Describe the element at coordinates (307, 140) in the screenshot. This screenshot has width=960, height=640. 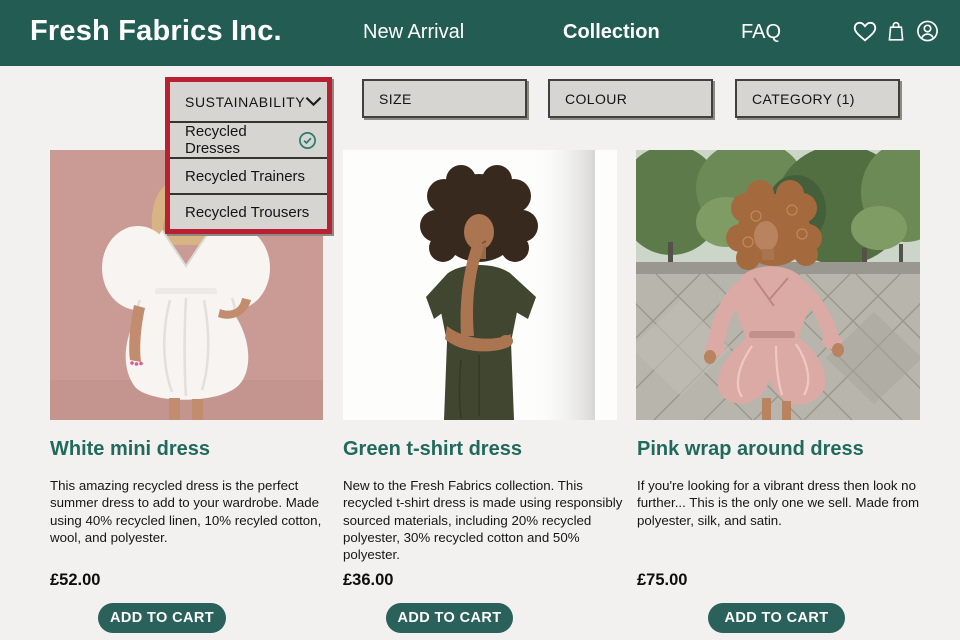
I see `check-circle-icon` at that location.